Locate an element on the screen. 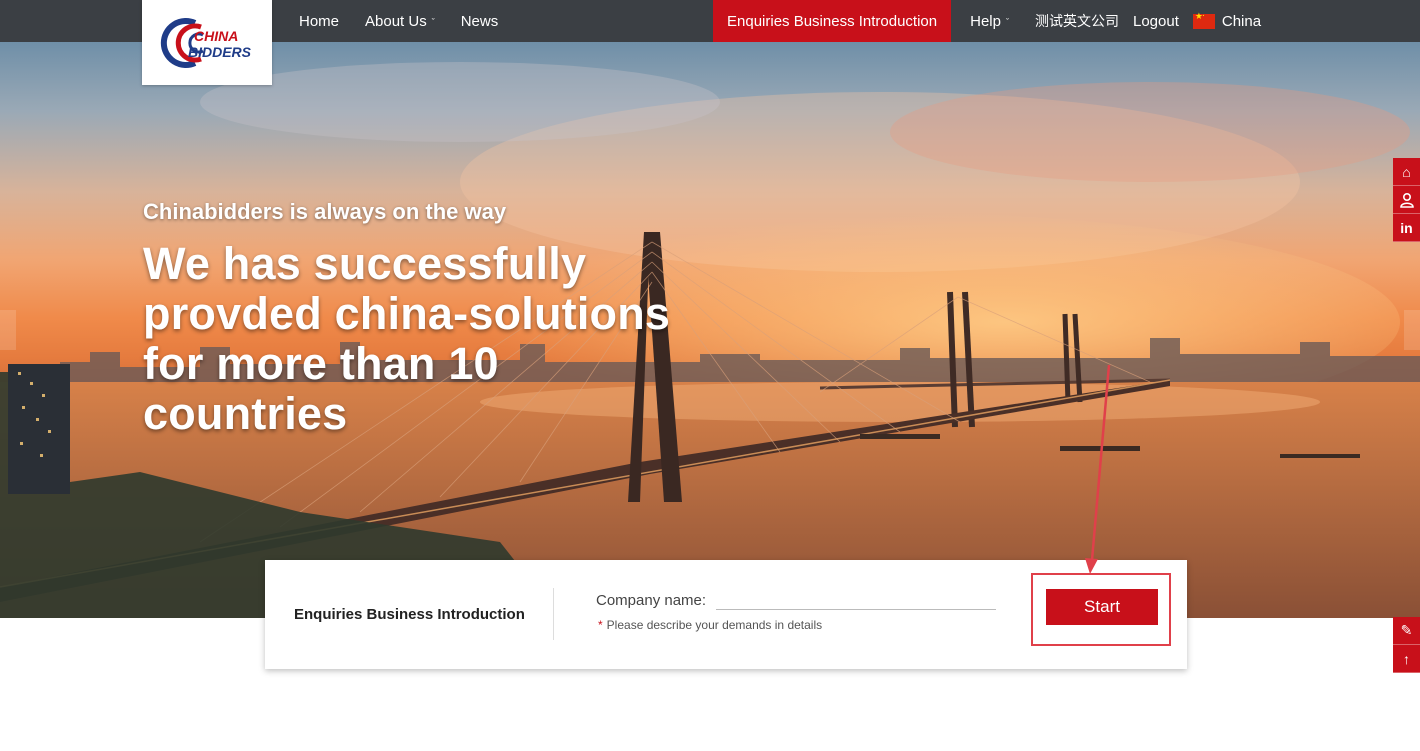 This screenshot has height=751, width=1420. nav-logout-label: Logout is located at coordinates (1155, 21).